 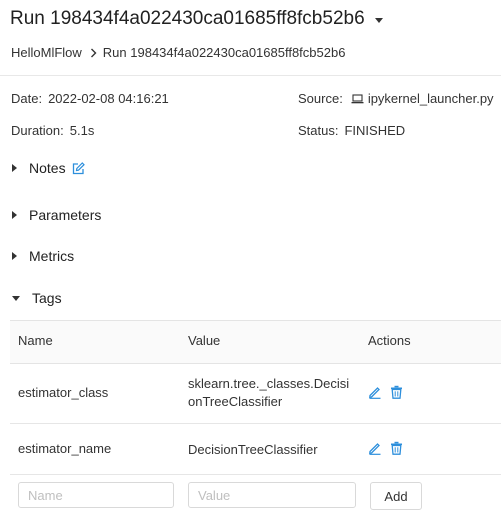 I want to click on date-value: 2022-02-08 04:16:21, so click(x=108, y=98).